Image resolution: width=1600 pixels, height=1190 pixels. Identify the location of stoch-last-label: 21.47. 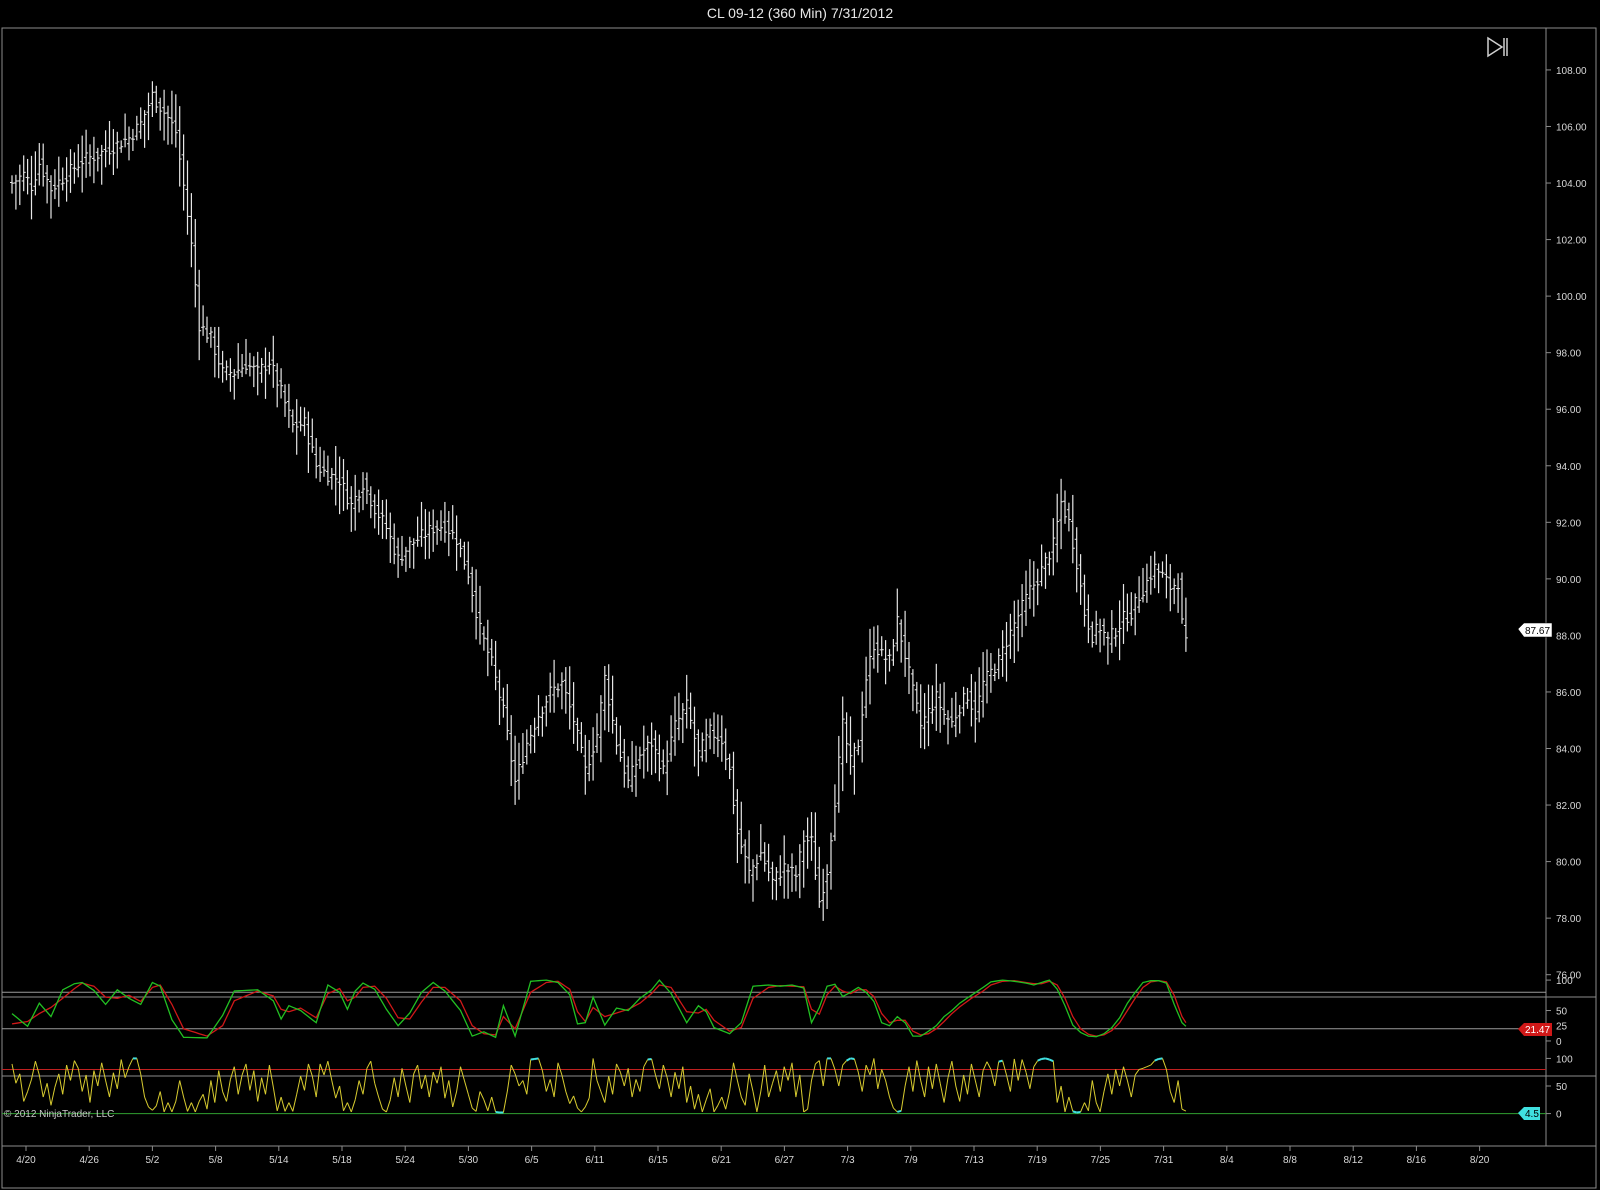
(1537, 1030).